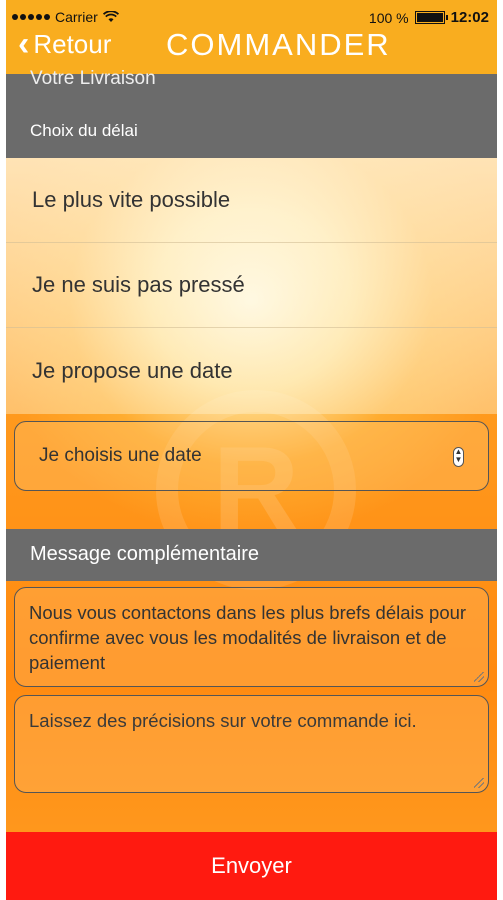  I want to click on send-button: Envoyer, so click(251, 866).